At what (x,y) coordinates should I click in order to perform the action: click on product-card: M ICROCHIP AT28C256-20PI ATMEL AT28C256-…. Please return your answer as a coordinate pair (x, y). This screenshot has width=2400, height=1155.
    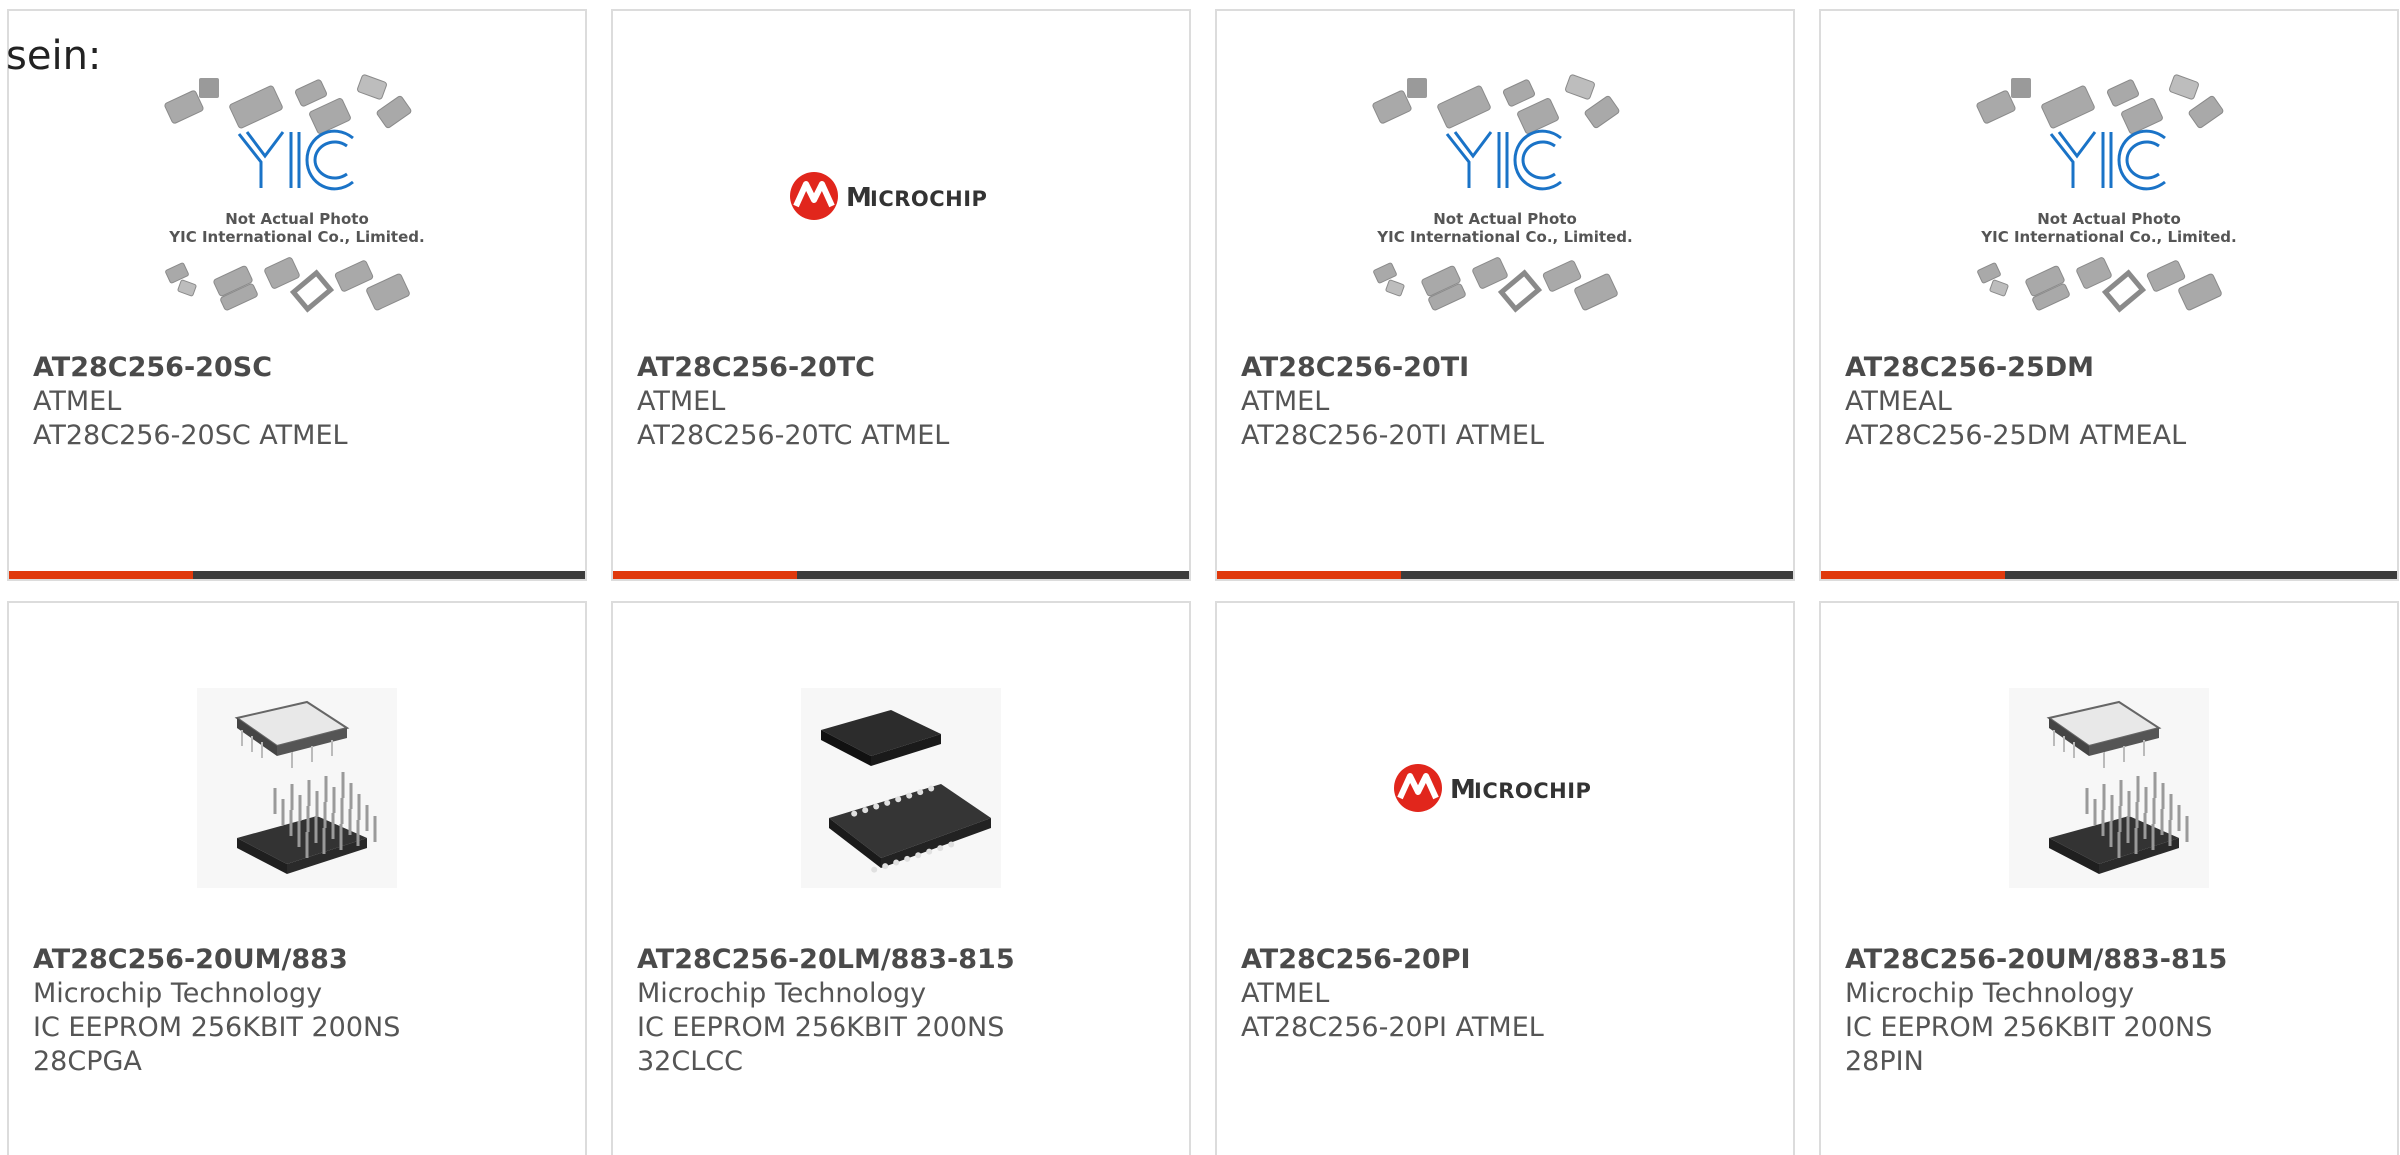
    Looking at the image, I should click on (1505, 878).